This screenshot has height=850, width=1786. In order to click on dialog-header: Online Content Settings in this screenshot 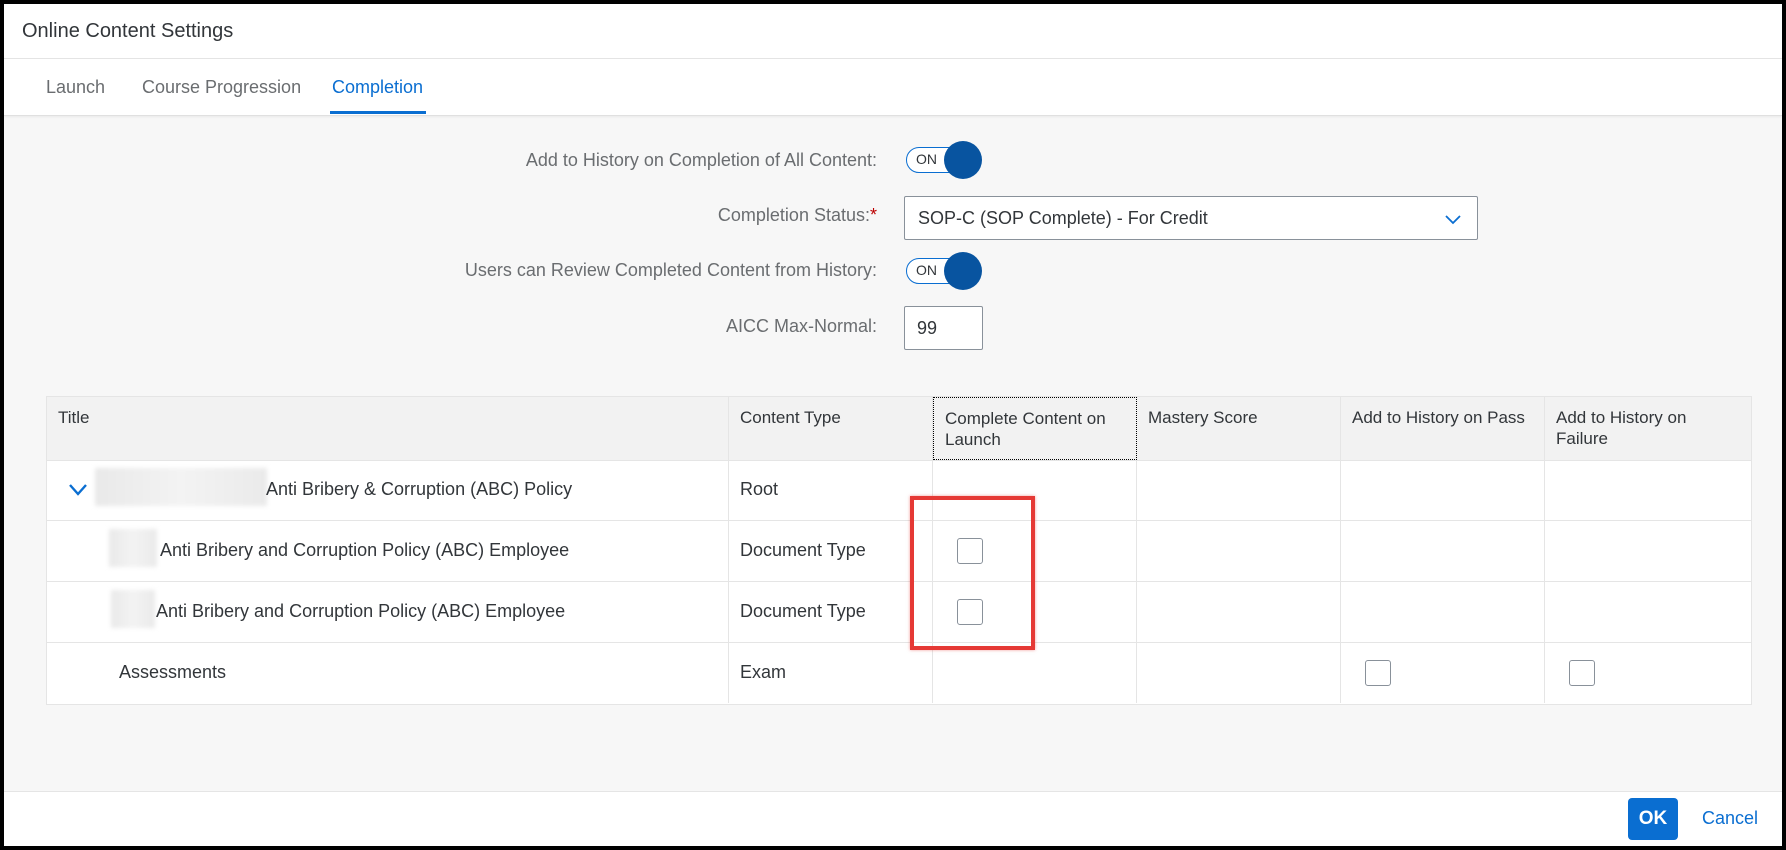, I will do `click(893, 31)`.